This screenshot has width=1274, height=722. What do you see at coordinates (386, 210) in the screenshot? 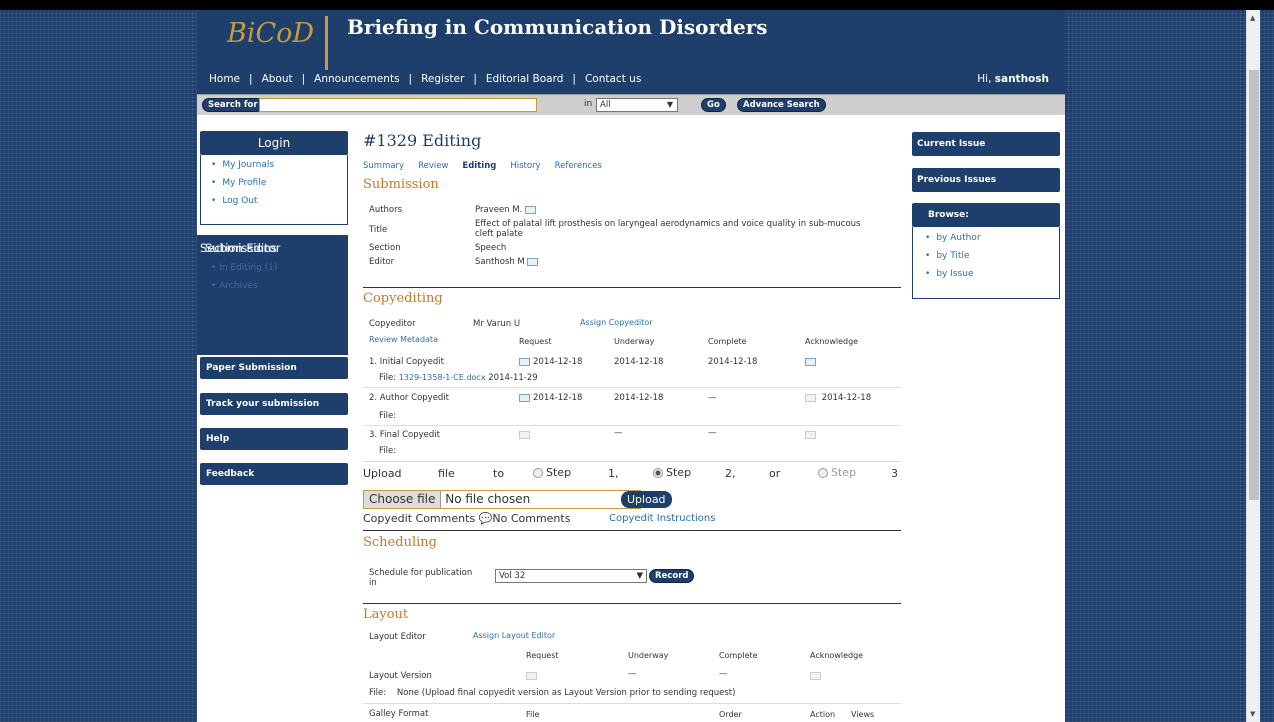
I see `authors-label: Authors` at bounding box center [386, 210].